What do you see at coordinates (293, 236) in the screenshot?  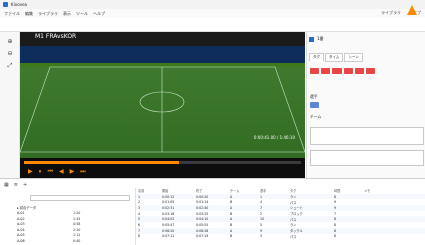 I see `cell: パス` at bounding box center [293, 236].